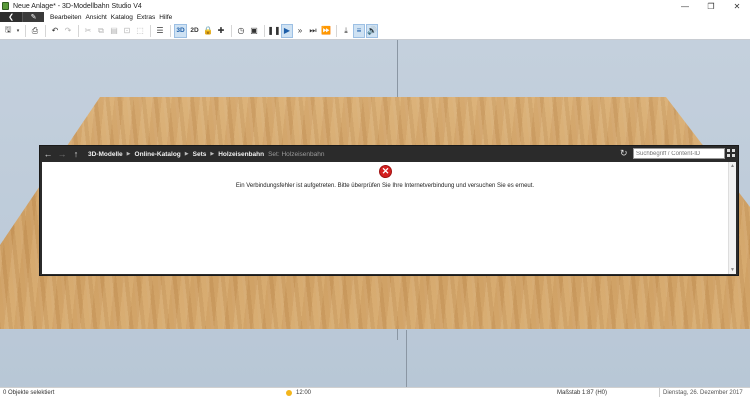 This screenshot has height=397, width=750. Describe the element at coordinates (68, 31) in the screenshot. I see `redo-icon: ↷` at that location.